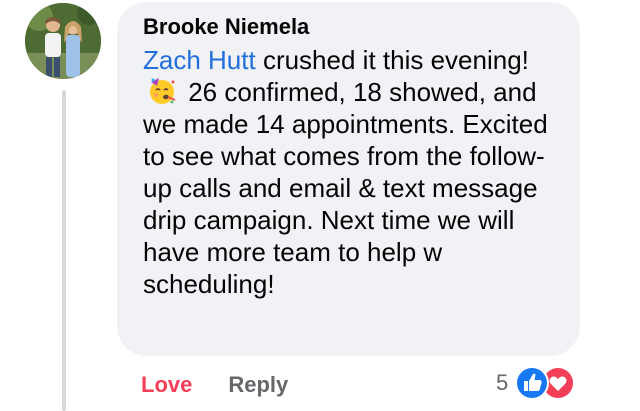 Image resolution: width=640 pixels, height=411 pixels. Describe the element at coordinates (351, 27) in the screenshot. I see `comment-author: Brooke Niemela` at that location.